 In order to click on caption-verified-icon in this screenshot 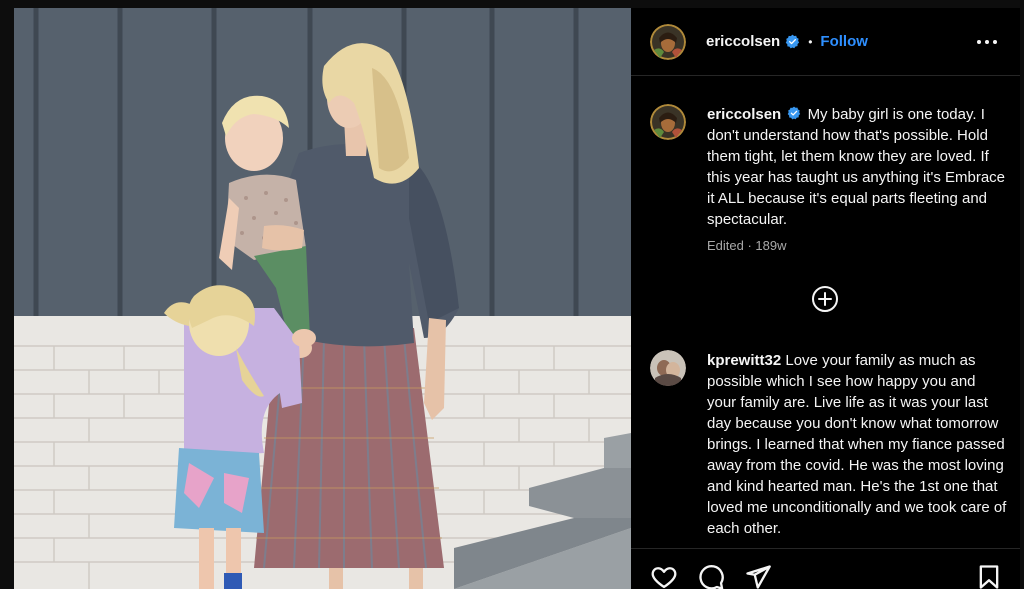, I will do `click(794, 112)`.